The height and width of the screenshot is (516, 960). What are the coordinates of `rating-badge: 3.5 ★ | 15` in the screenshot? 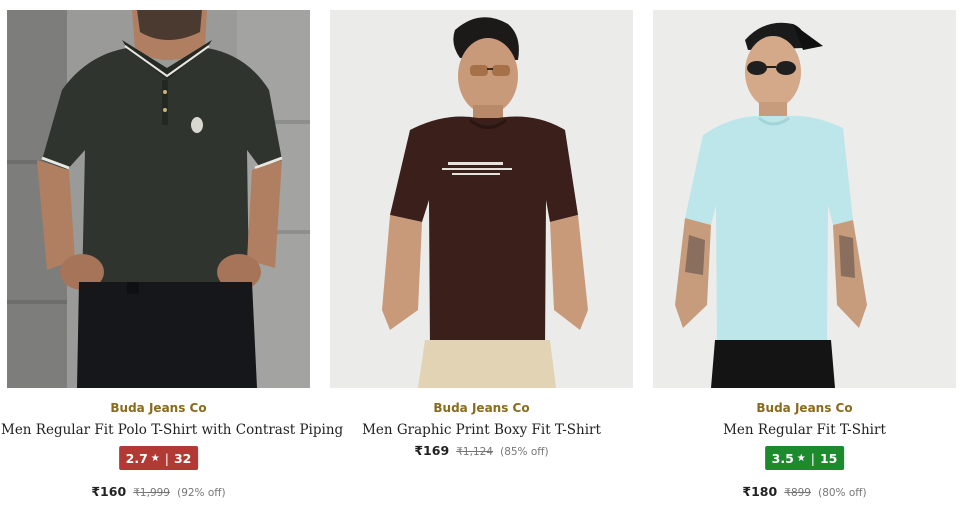 It's located at (804, 458).